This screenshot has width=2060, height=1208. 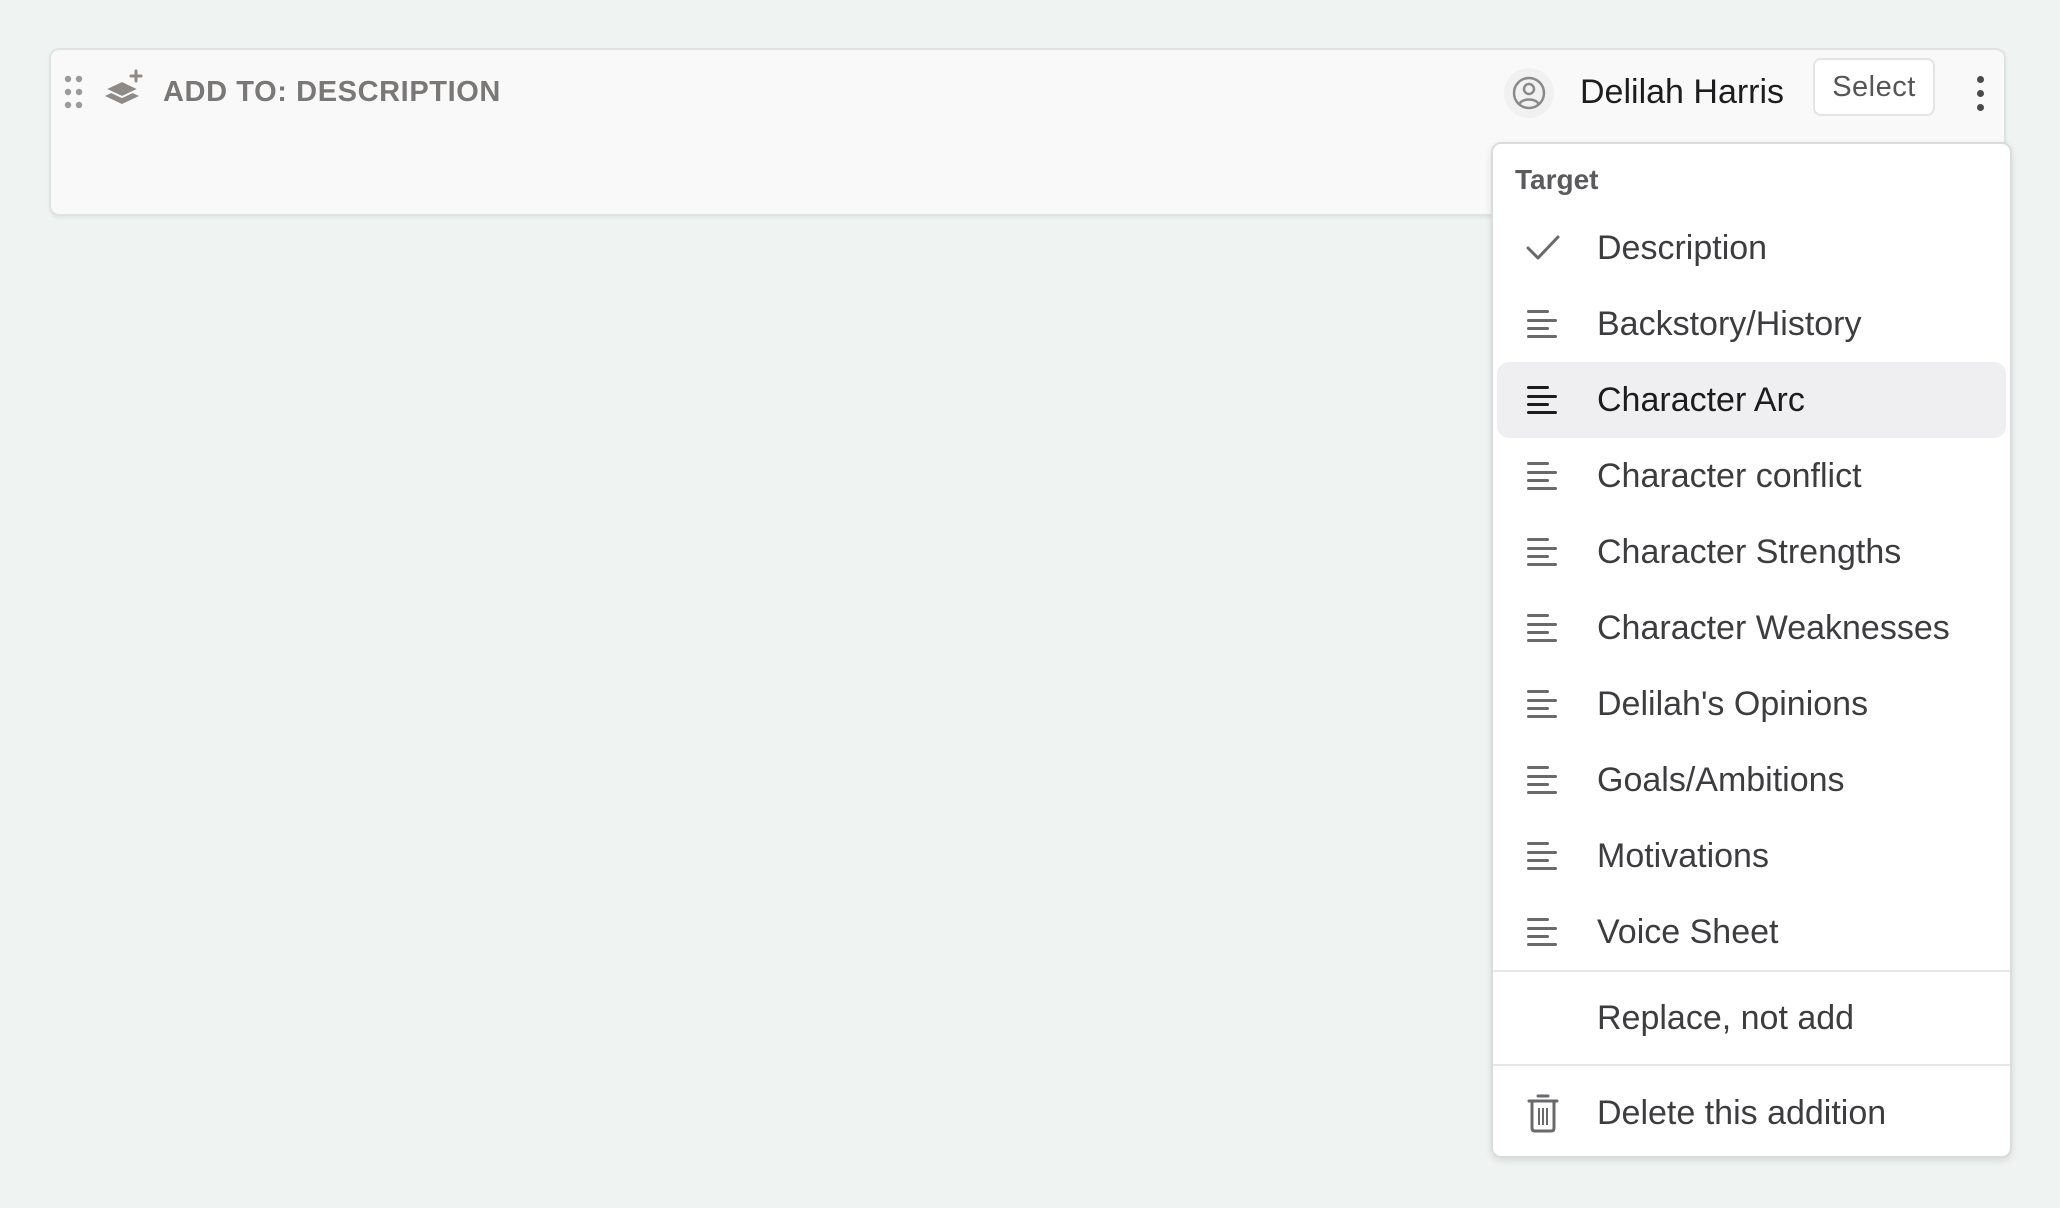 I want to click on target-option-label: Description, so click(x=1682, y=248).